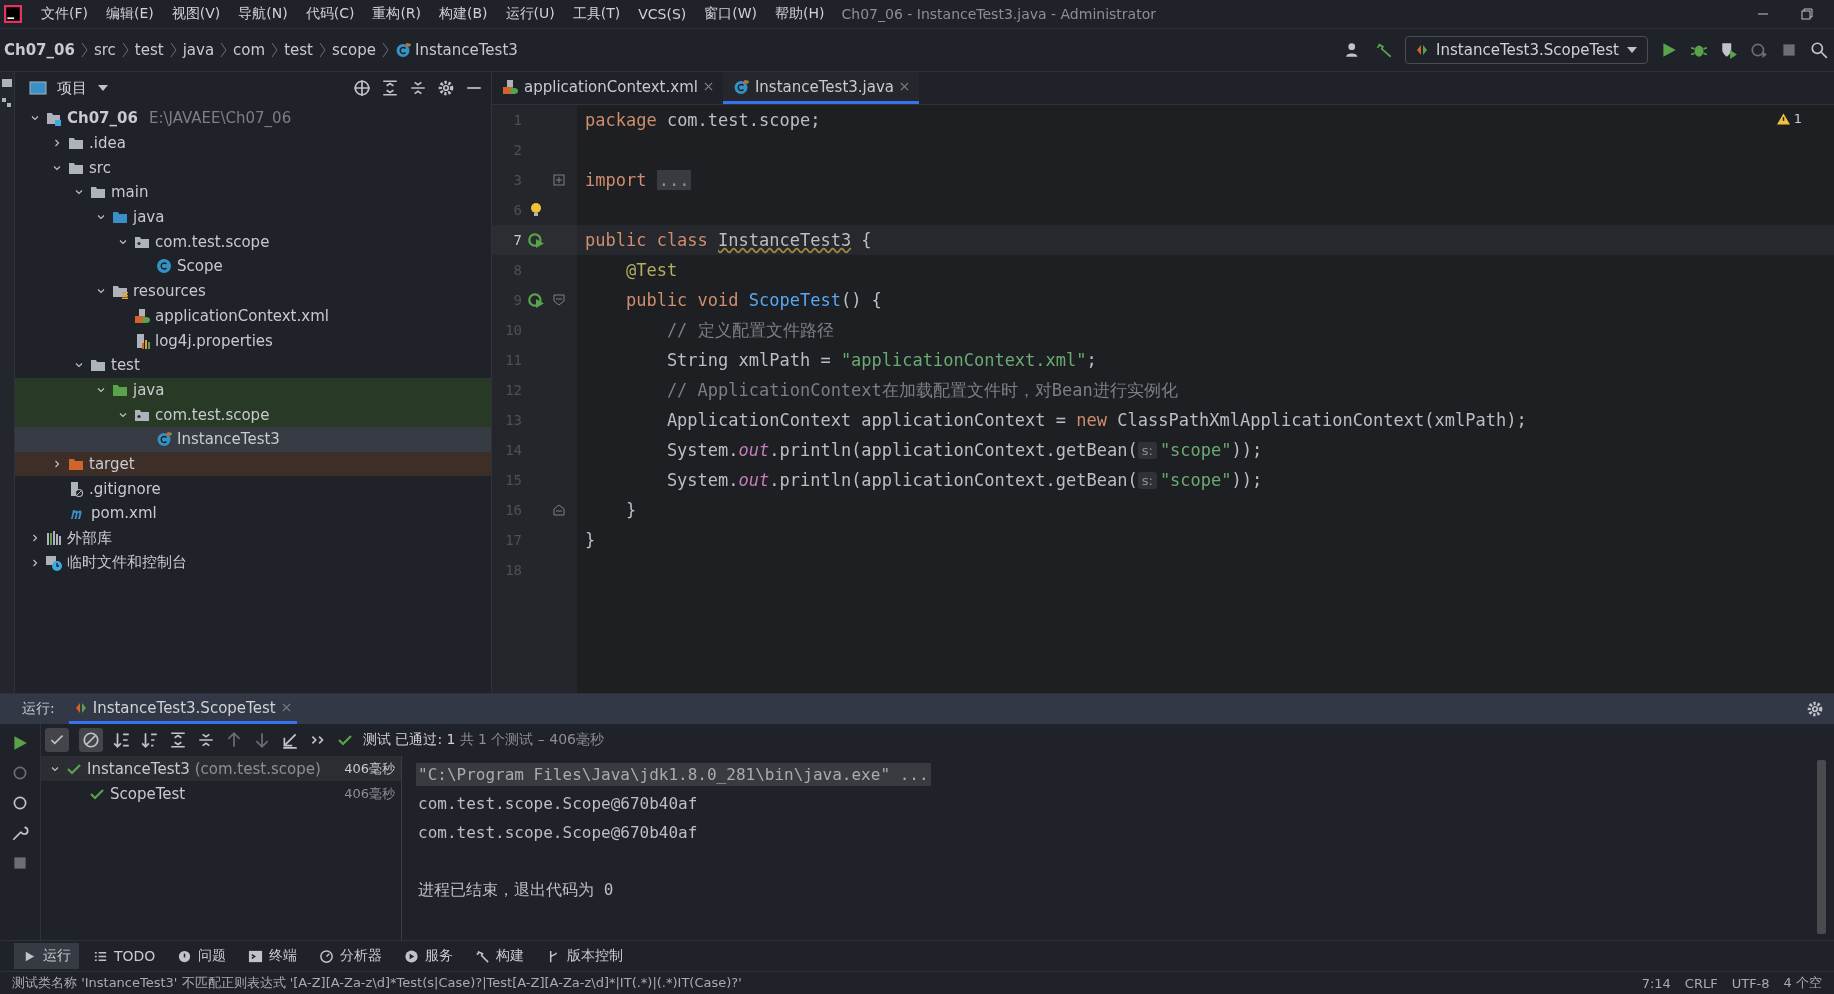  What do you see at coordinates (253, 563) in the screenshot?
I see `tree-item: 临时文件和控制台` at bounding box center [253, 563].